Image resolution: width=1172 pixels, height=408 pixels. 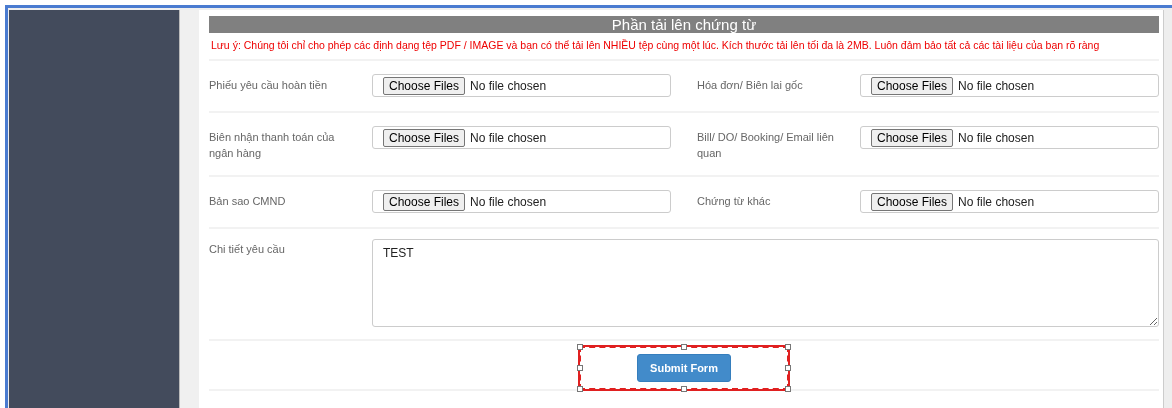 I want to click on field-label: Bản sao CMND, so click(x=248, y=201).